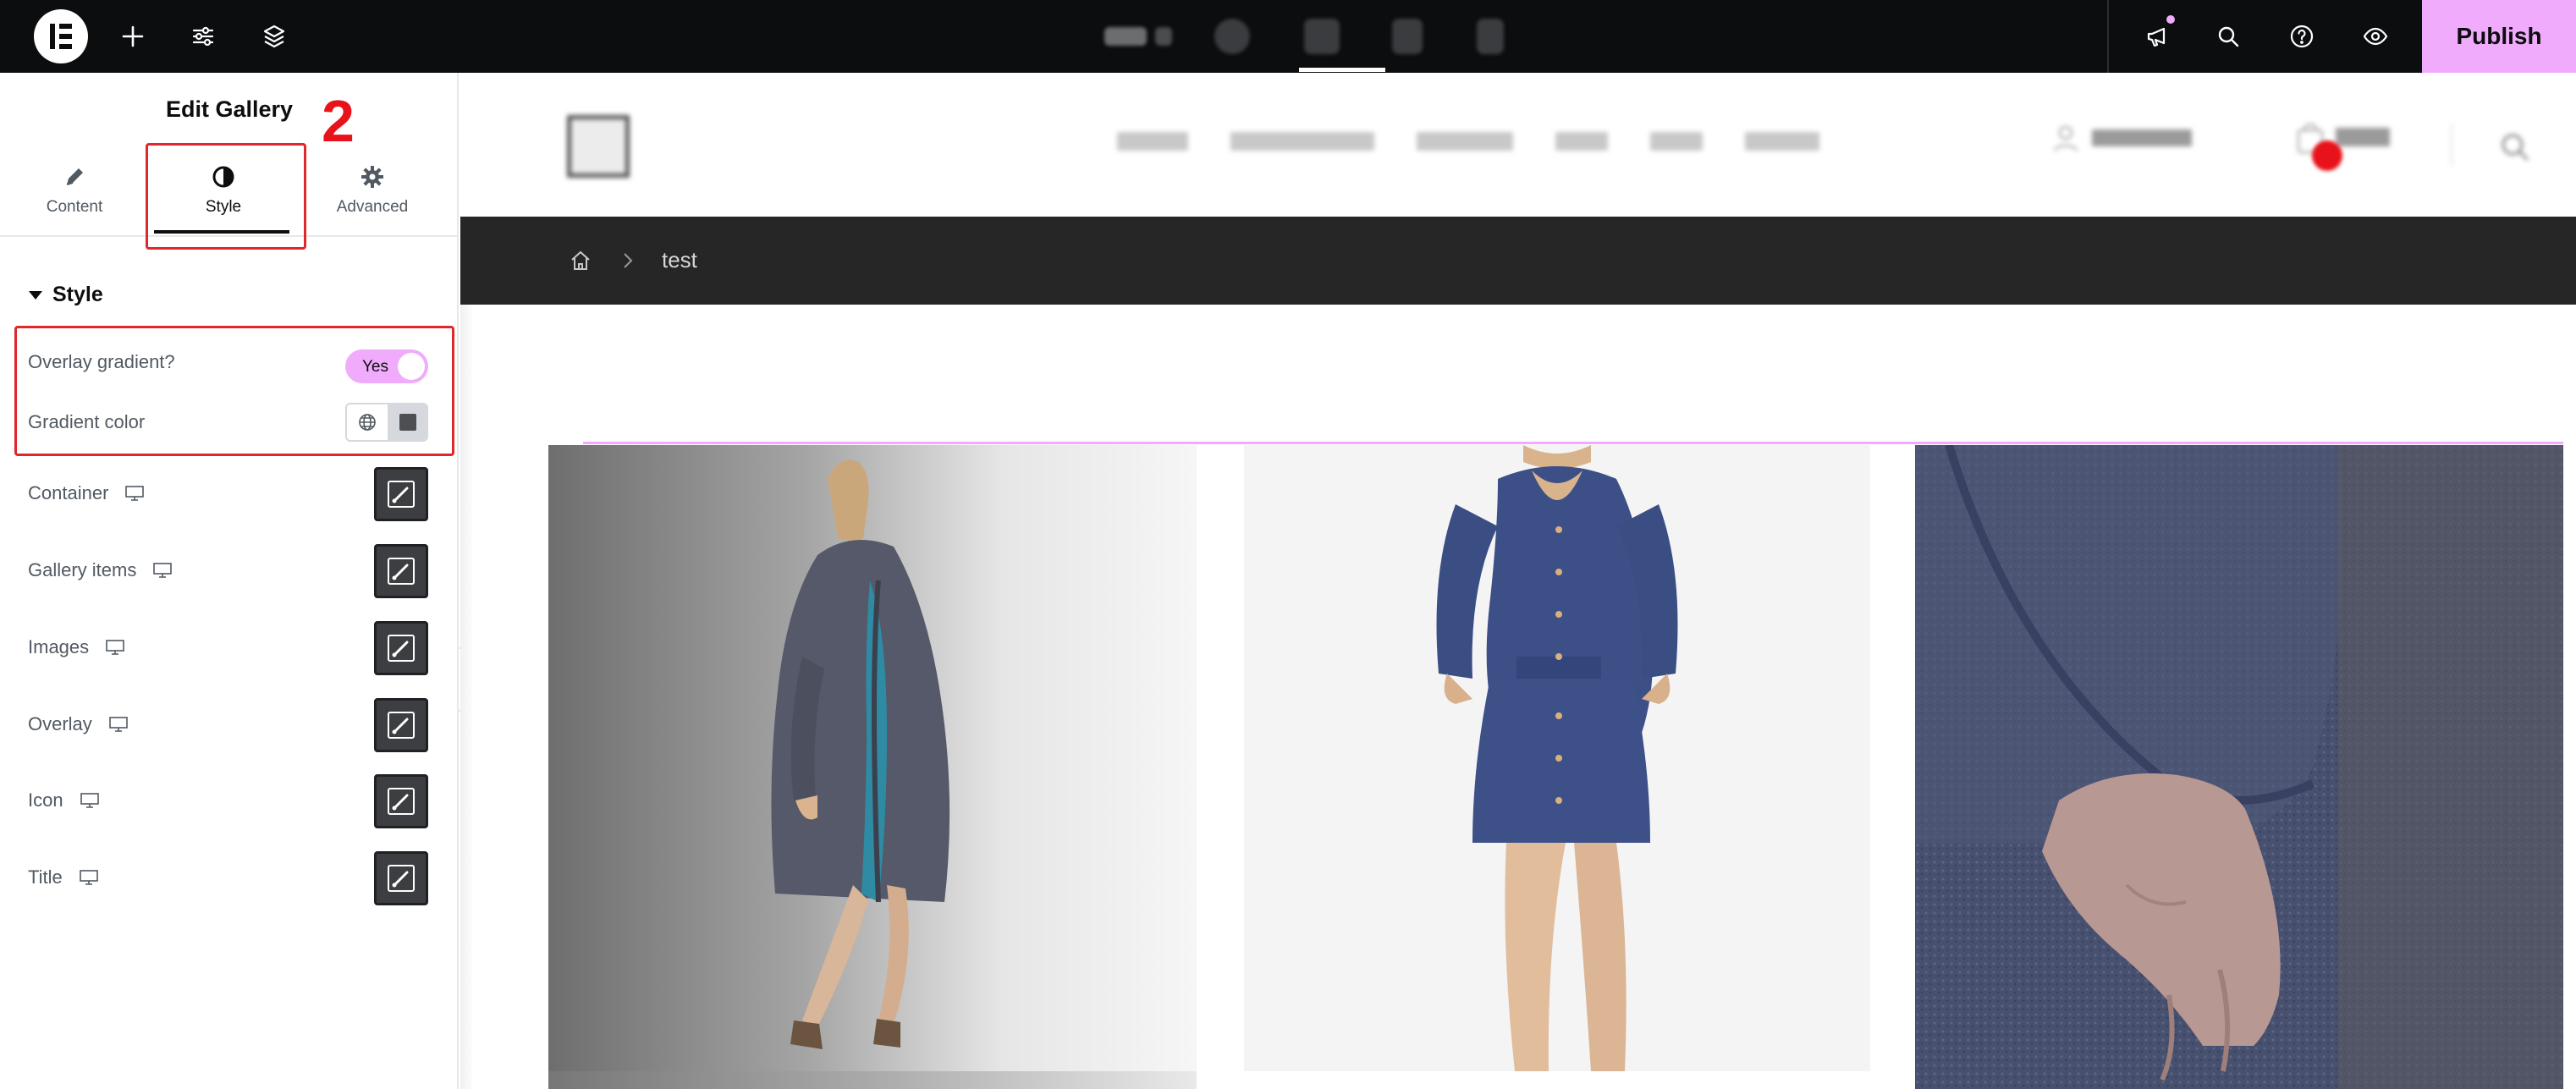  Describe the element at coordinates (231, 800) in the screenshot. I see `style-group-icon: Icon` at that location.